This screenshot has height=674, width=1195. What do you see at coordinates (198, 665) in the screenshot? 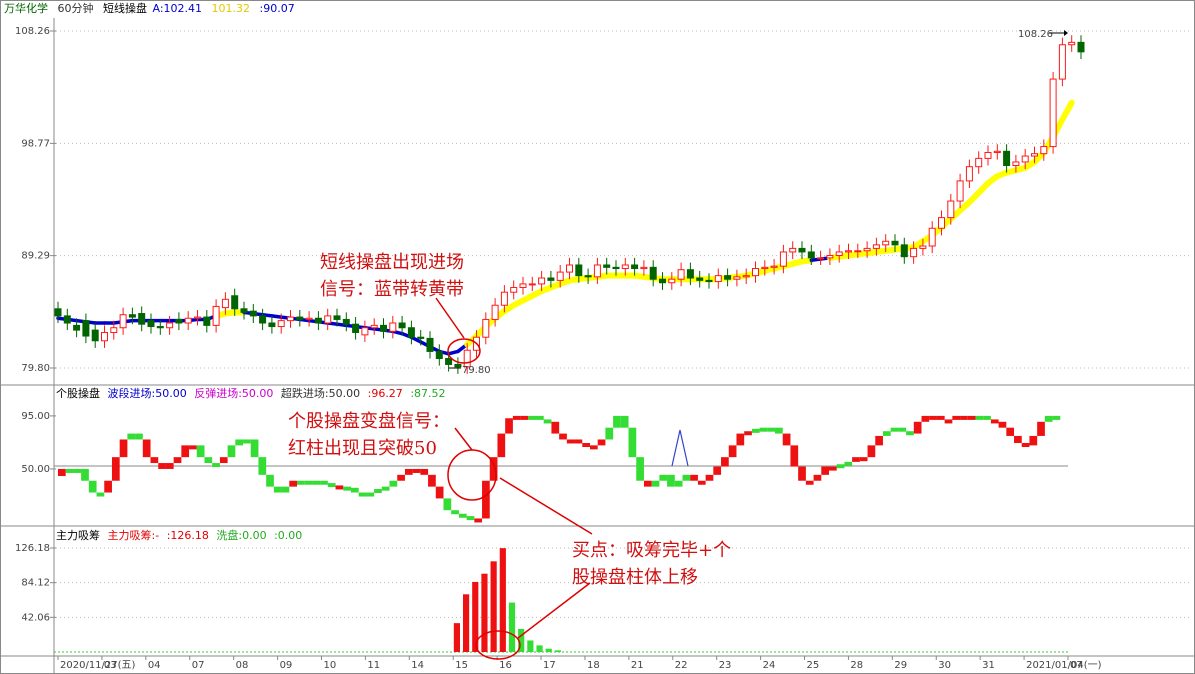
I see `x-tick-label: 07` at bounding box center [198, 665].